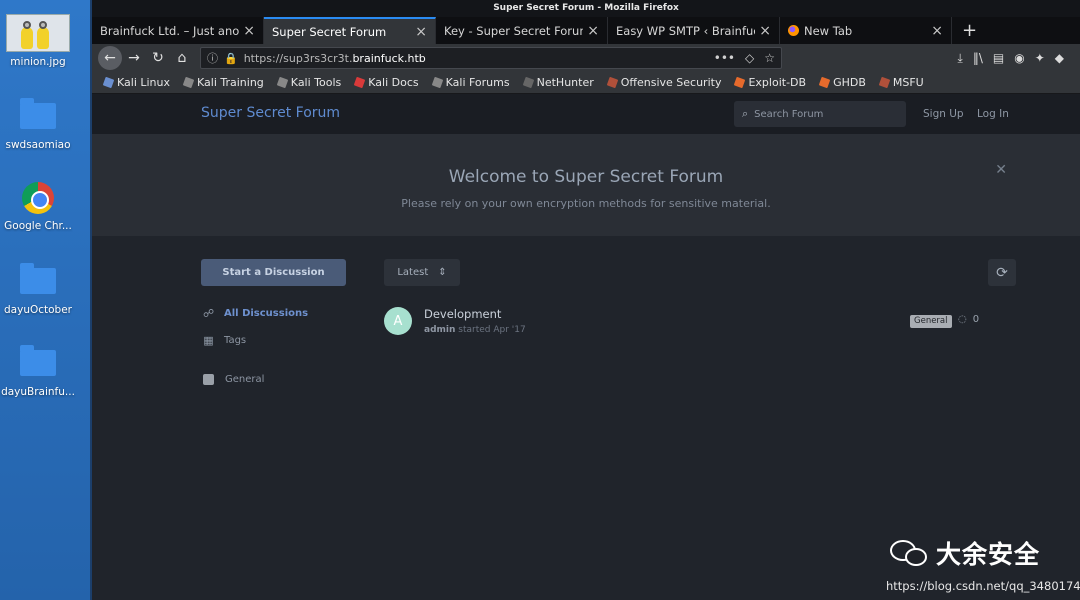 The image size is (1080, 600). Describe the element at coordinates (298, 58) in the screenshot. I see `url-prefix: https://sup3rs3cr3t.` at that location.